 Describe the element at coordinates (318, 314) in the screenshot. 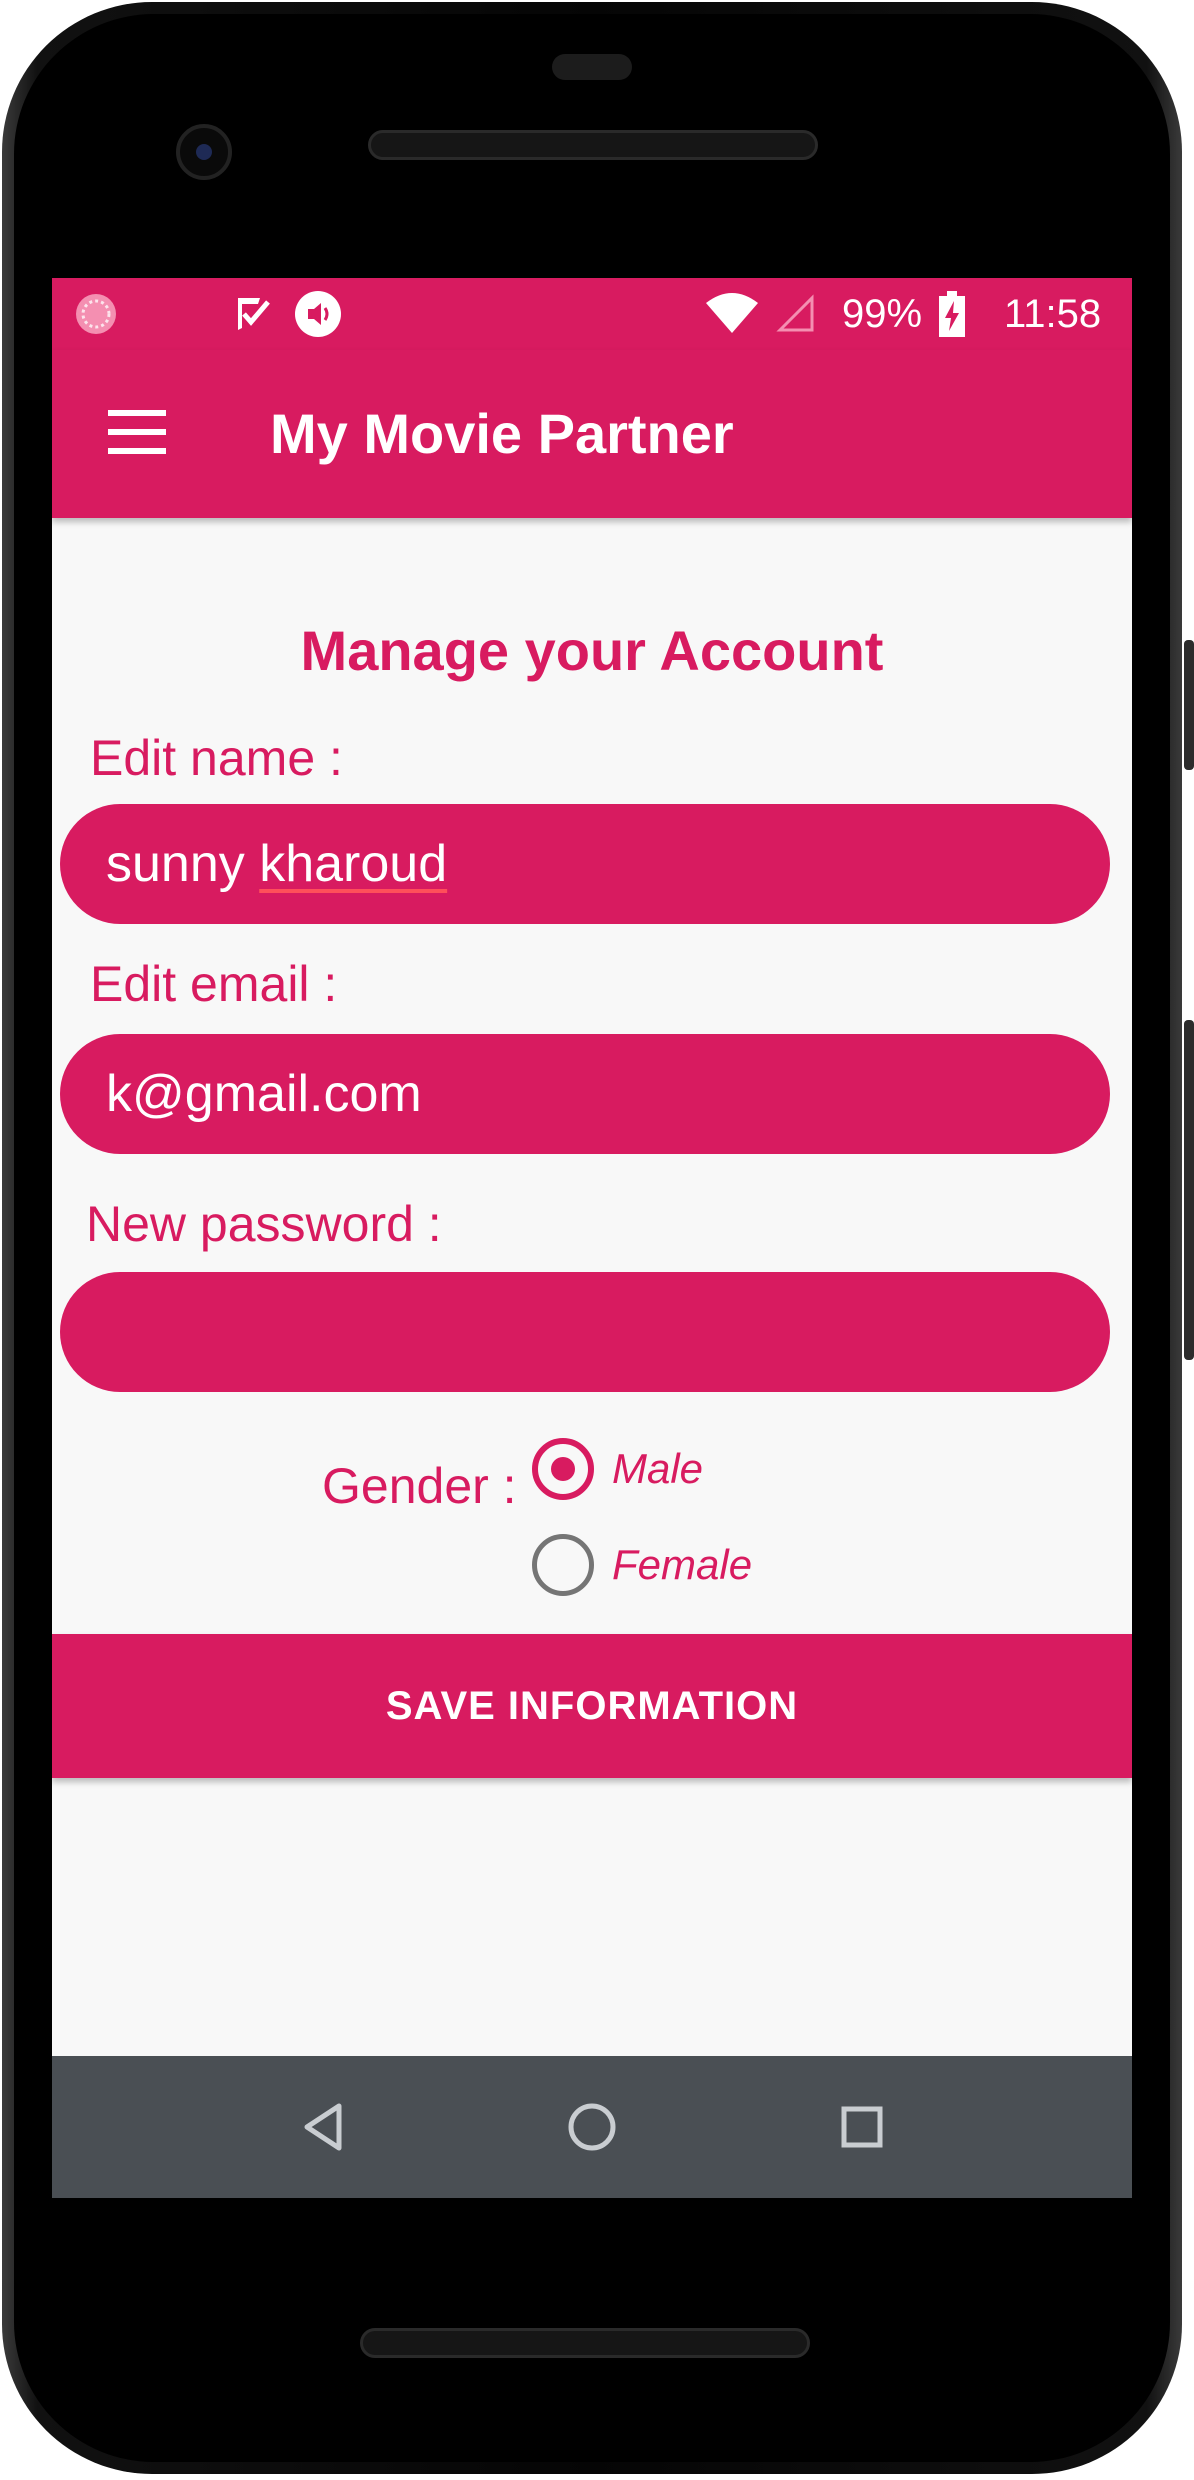

I see `volume-notification-icon` at that location.